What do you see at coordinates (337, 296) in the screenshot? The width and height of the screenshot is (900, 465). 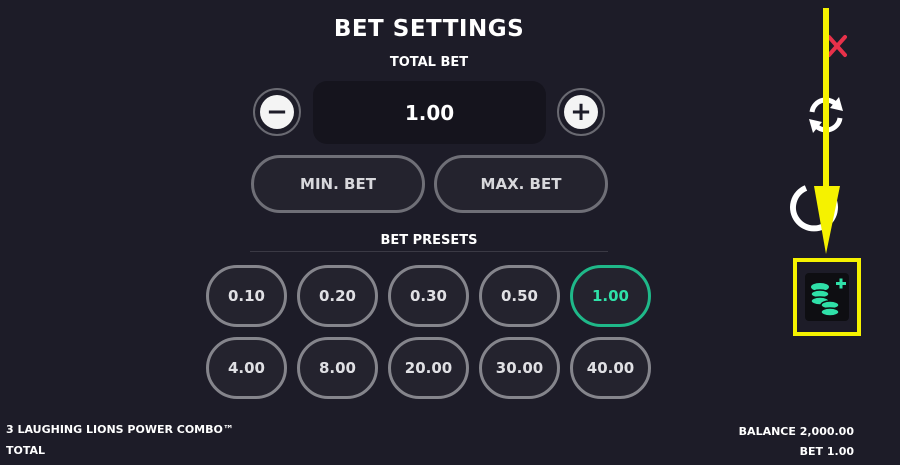 I see `preset-button: 0.20` at bounding box center [337, 296].